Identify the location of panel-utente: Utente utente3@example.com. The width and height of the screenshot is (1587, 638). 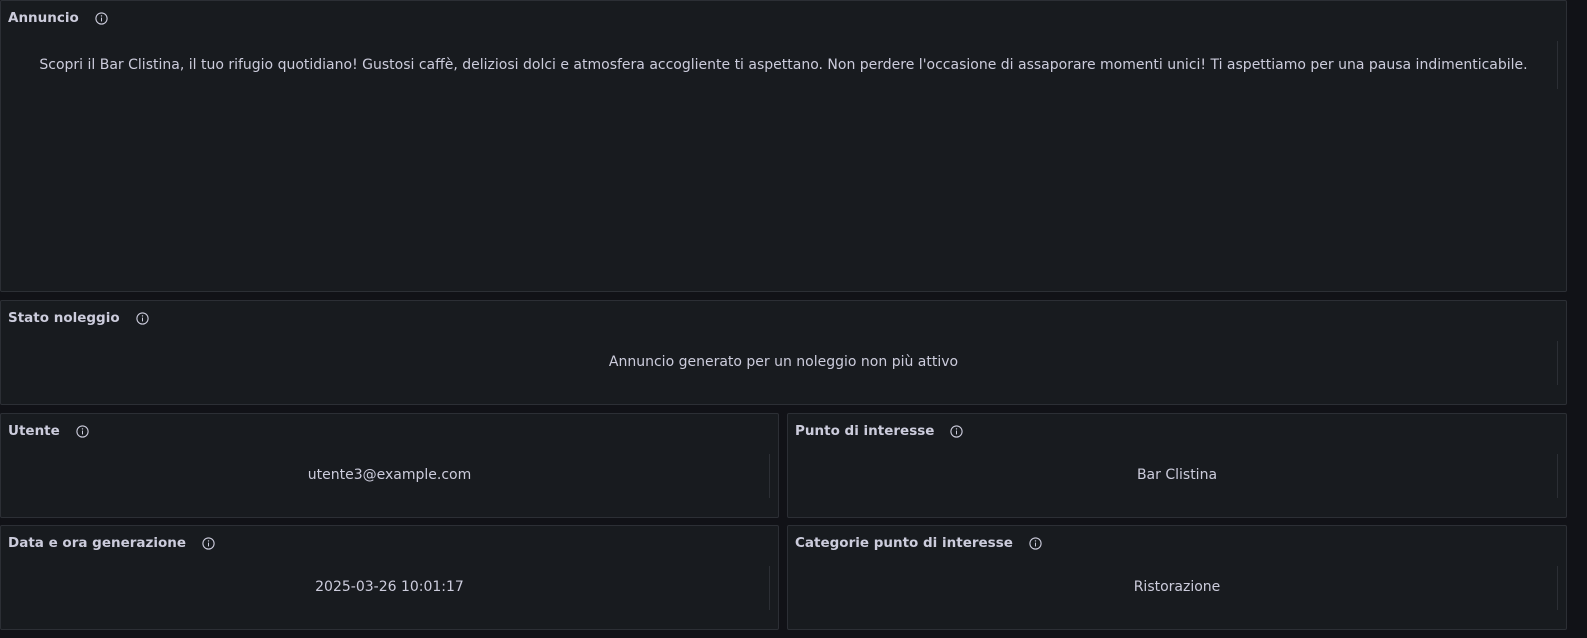
(389, 465).